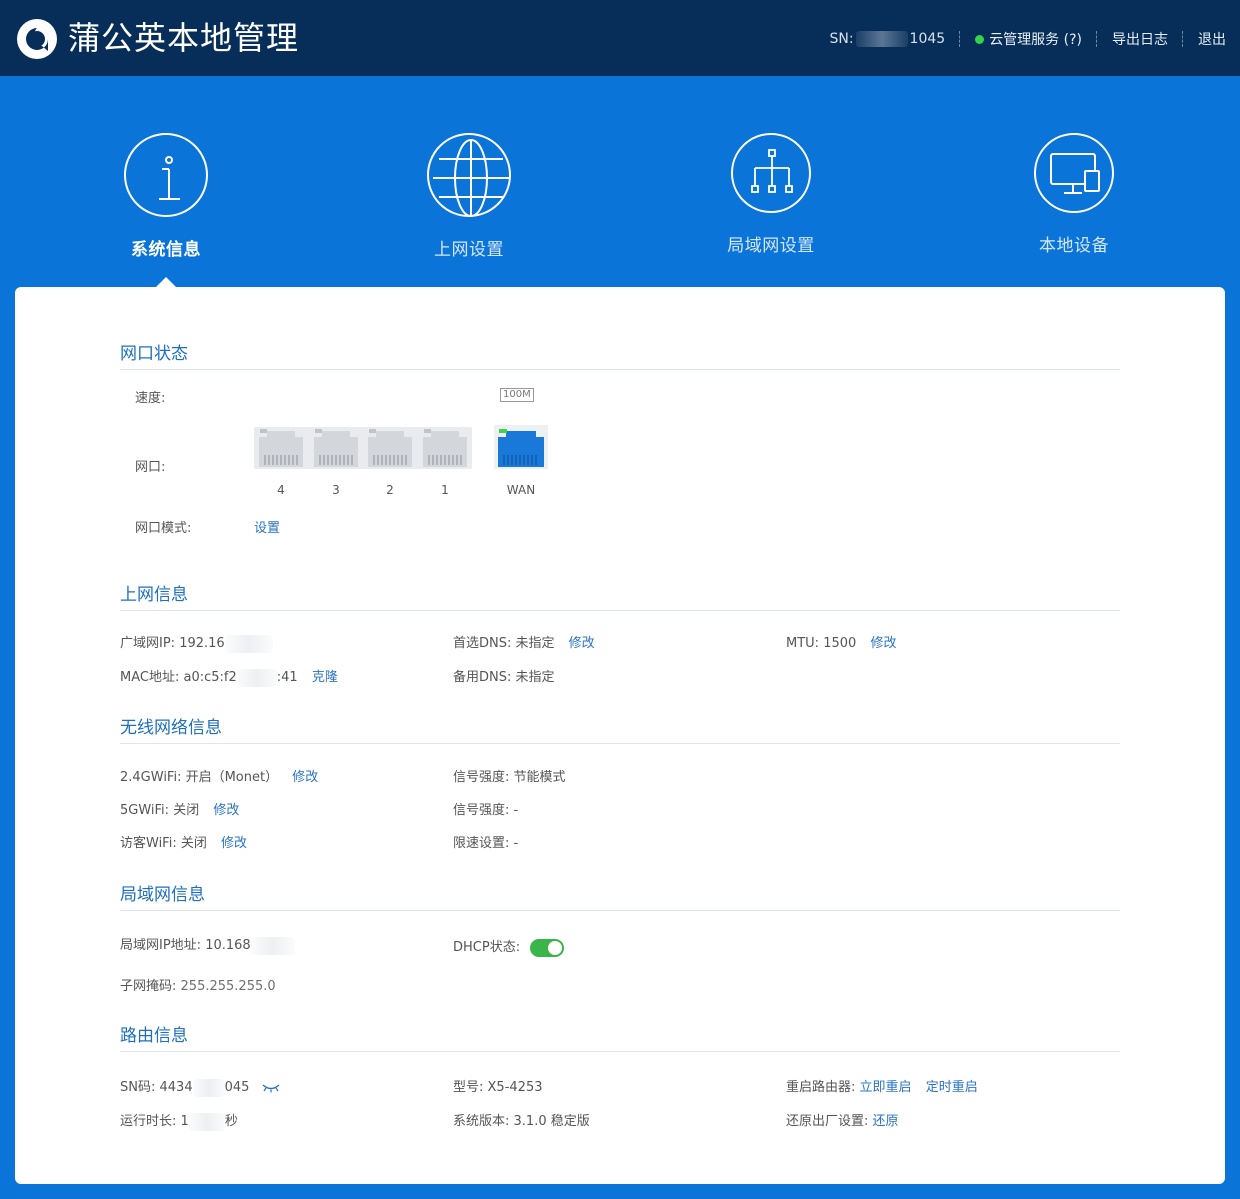  Describe the element at coordinates (186, 810) in the screenshot. I see `wifi5-value: 关闭` at that location.